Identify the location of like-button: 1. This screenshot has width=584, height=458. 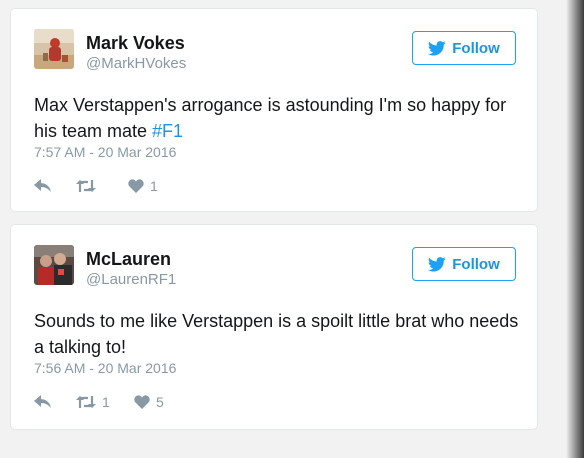
(143, 186).